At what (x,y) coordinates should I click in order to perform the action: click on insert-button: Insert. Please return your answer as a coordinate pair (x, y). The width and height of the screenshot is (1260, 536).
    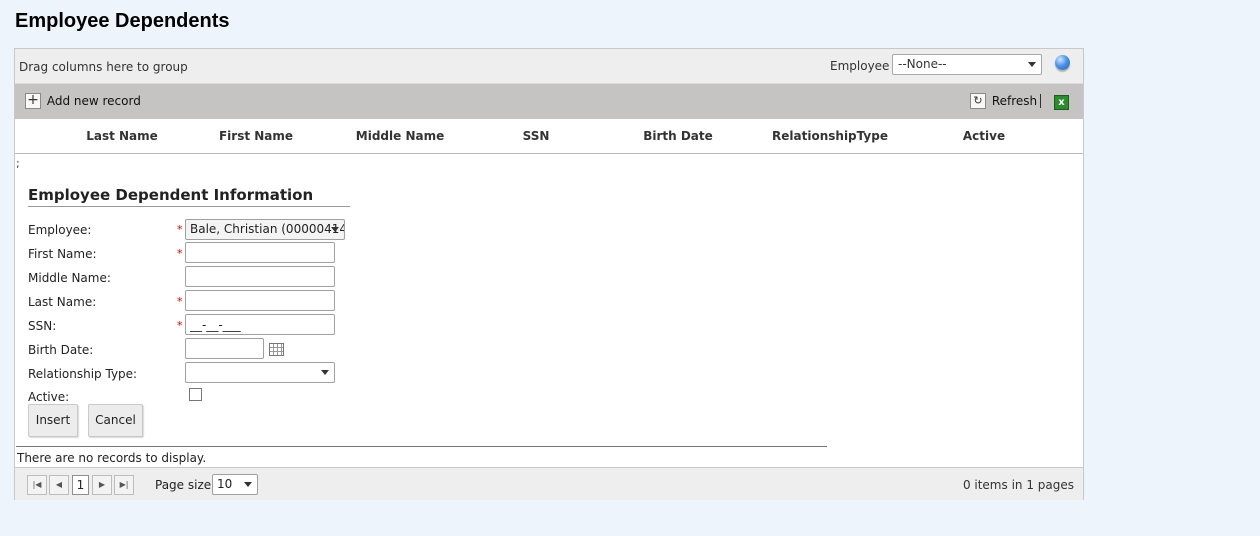
    Looking at the image, I should click on (53, 420).